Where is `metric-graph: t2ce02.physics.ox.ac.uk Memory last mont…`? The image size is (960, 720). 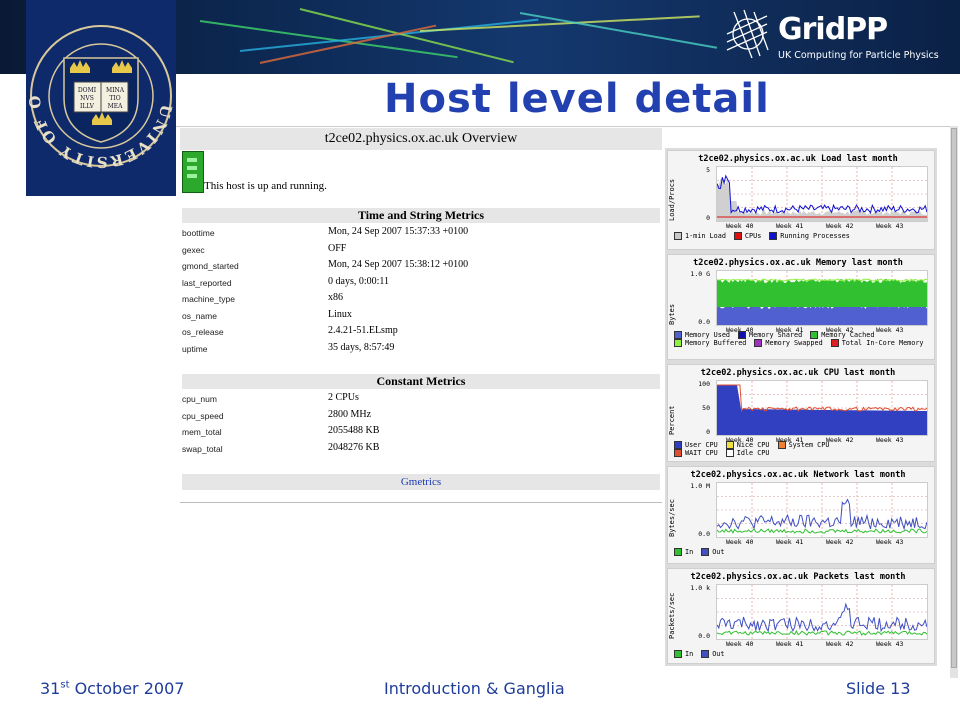
metric-graph: t2ce02.physics.ox.ac.uk Memory last mont… is located at coordinates (801, 307).